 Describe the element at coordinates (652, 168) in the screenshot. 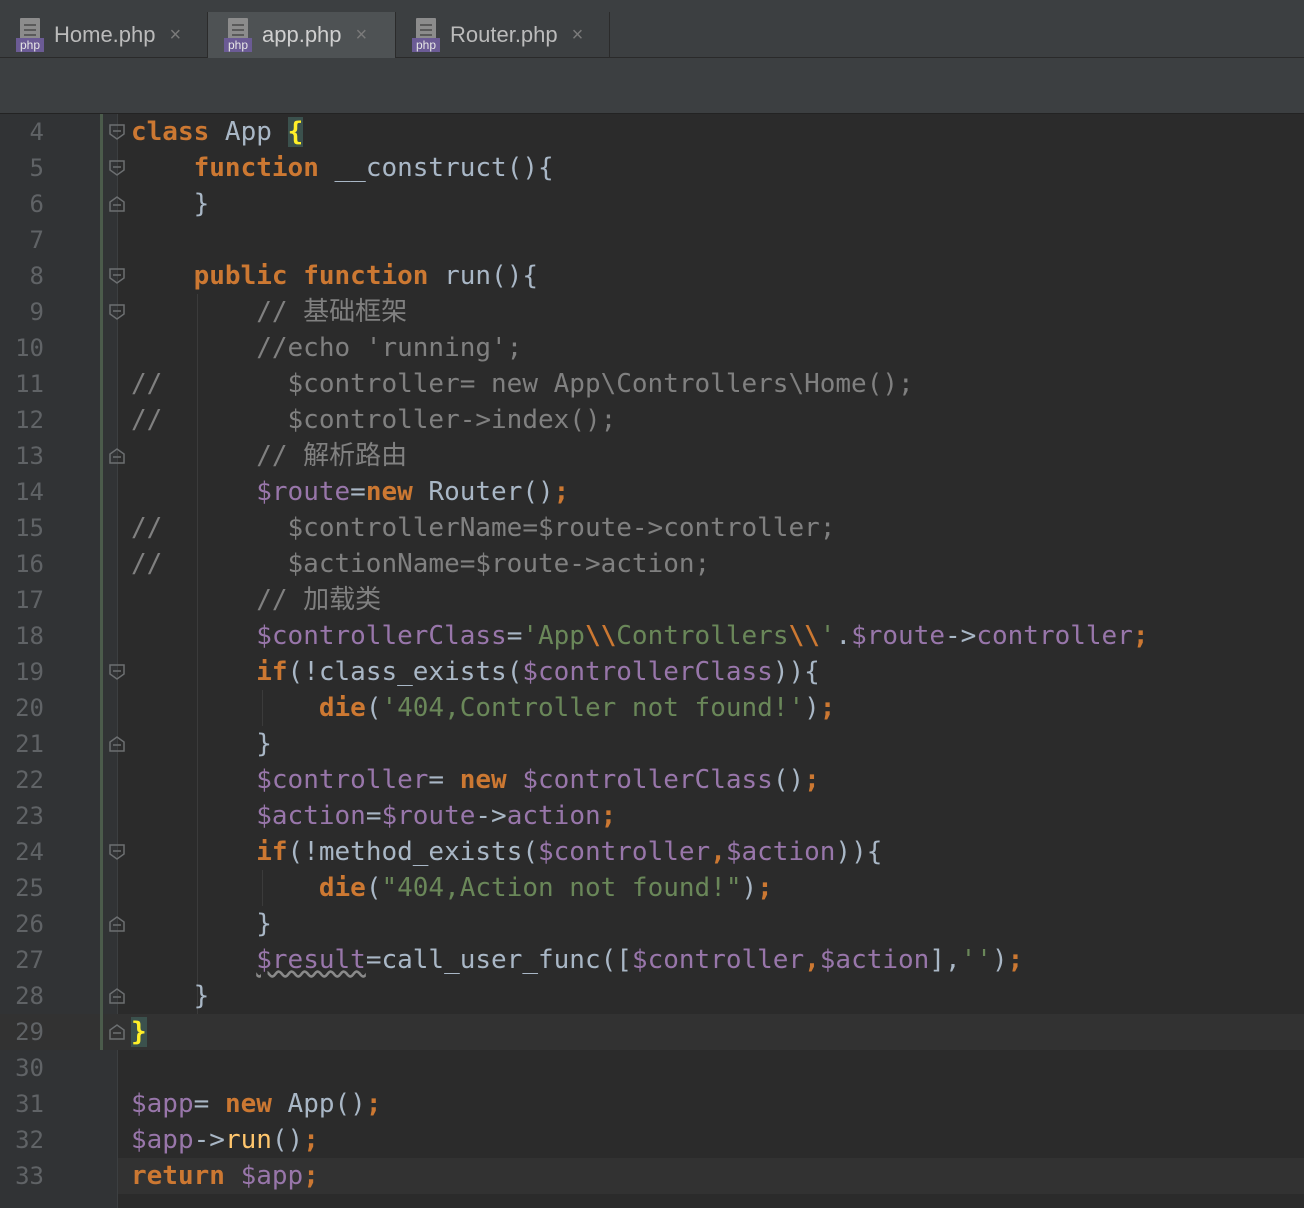

I see `code-line: 5 function __construct(){` at that location.